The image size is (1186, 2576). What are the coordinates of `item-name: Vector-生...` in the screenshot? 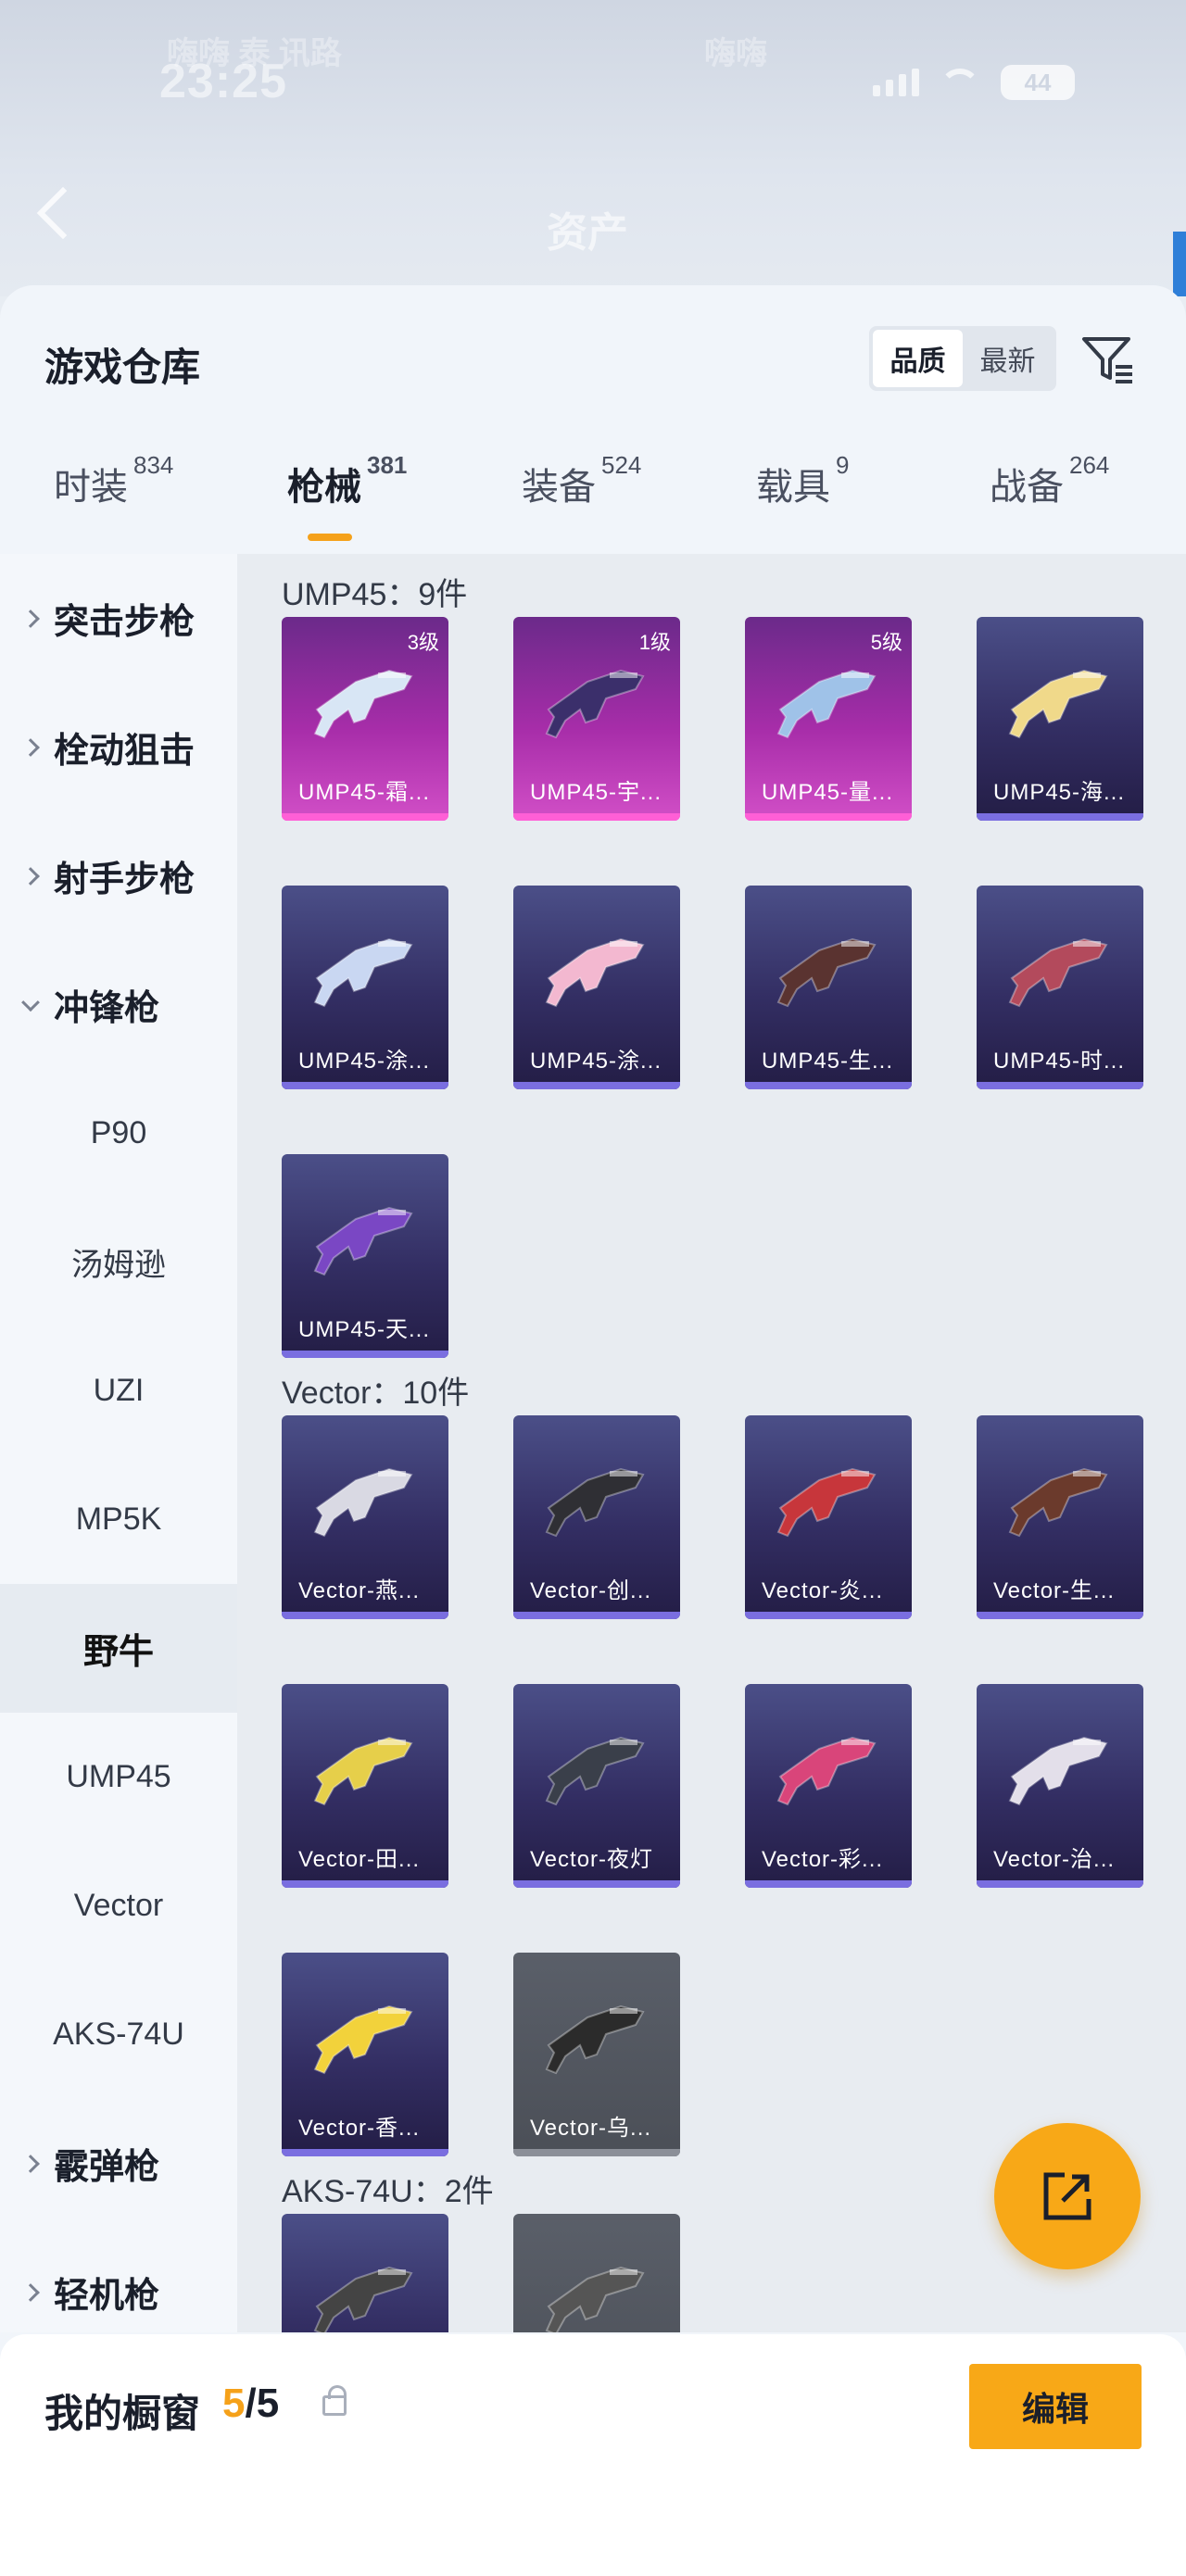 It's located at (1054, 1590).